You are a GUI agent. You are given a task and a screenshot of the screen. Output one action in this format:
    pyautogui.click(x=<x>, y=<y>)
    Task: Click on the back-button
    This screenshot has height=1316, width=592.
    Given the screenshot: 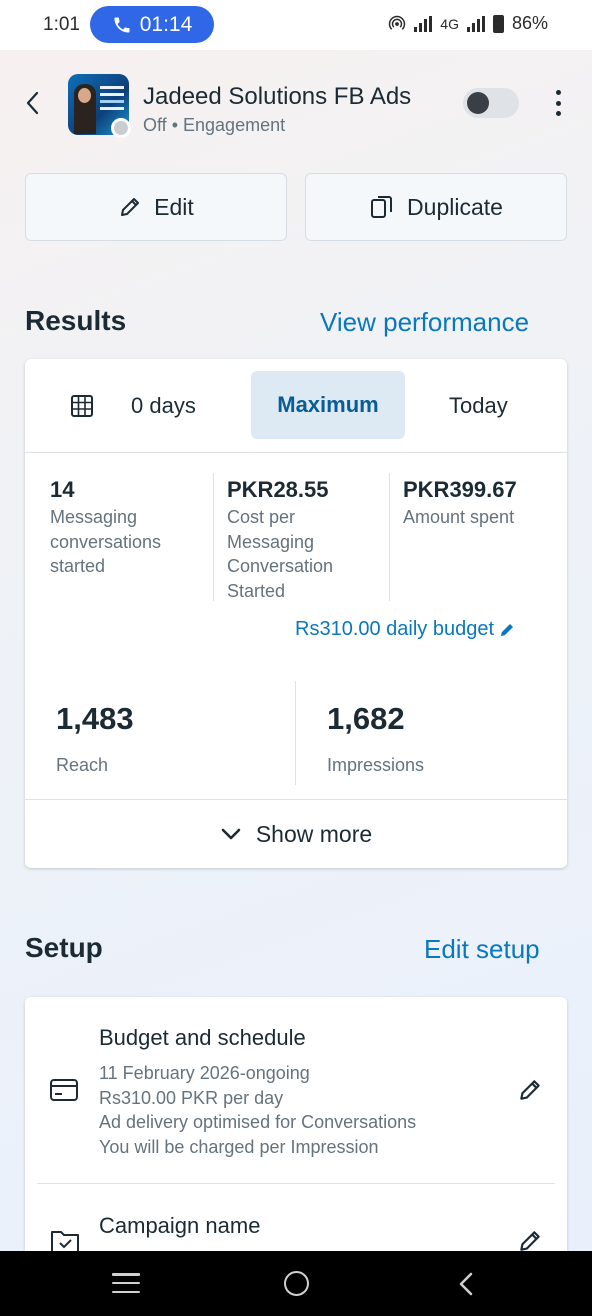 What is the action you would take?
    pyautogui.click(x=33, y=103)
    